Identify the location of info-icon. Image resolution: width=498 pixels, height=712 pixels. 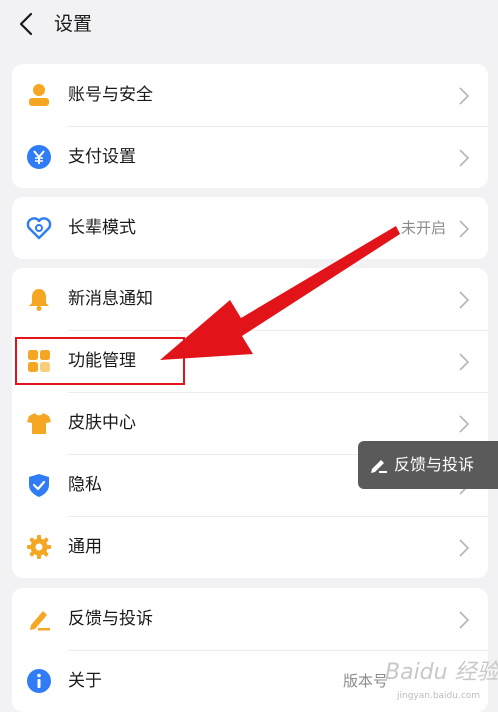
(39, 681).